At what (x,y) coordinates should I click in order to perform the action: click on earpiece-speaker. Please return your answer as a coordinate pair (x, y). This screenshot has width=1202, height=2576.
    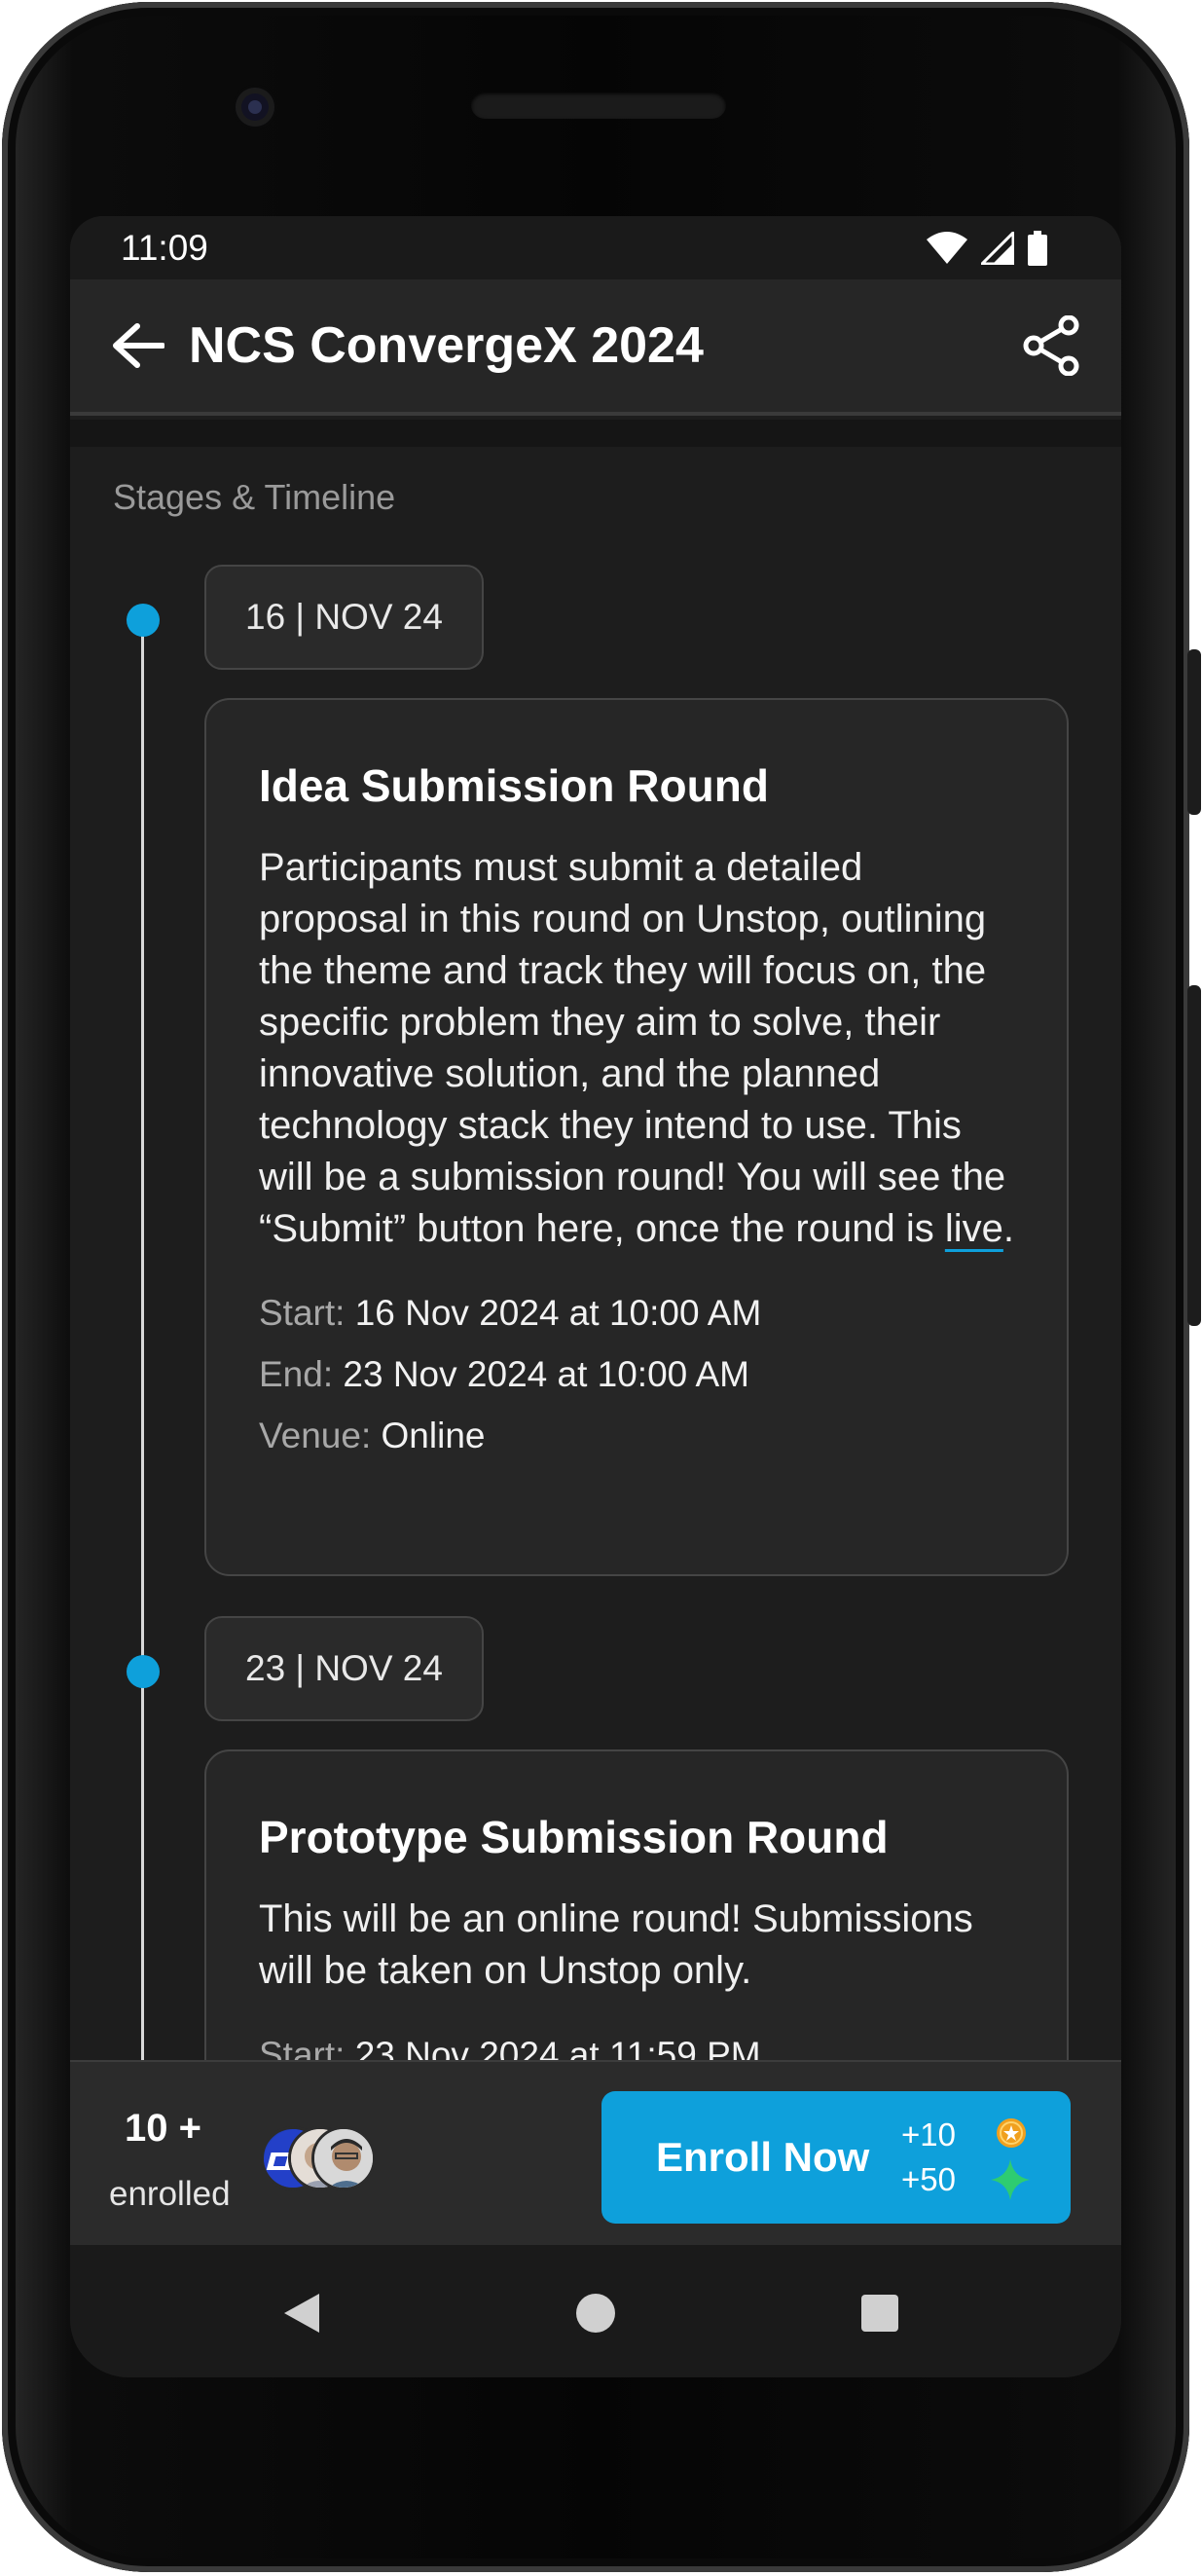
    Looking at the image, I should click on (598, 105).